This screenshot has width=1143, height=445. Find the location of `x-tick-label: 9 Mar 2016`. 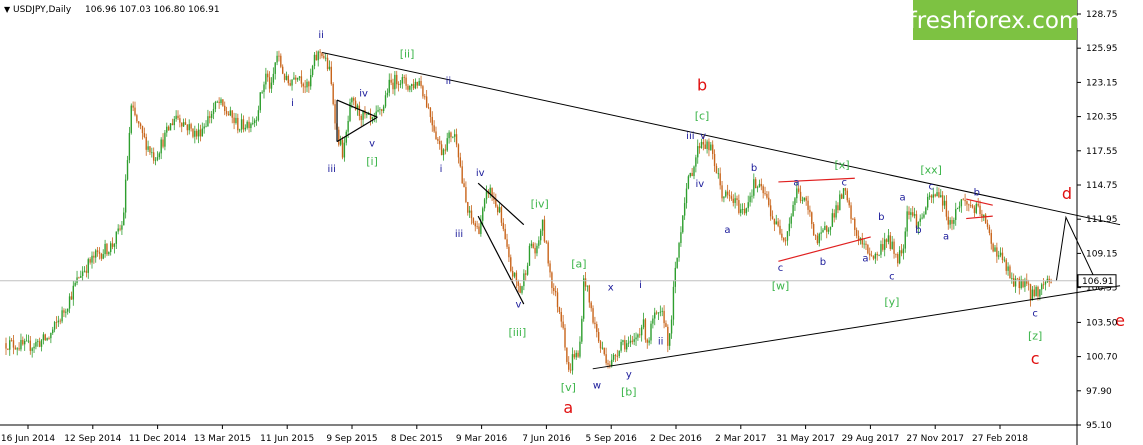

x-tick-label: 9 Mar 2016 is located at coordinates (482, 439).